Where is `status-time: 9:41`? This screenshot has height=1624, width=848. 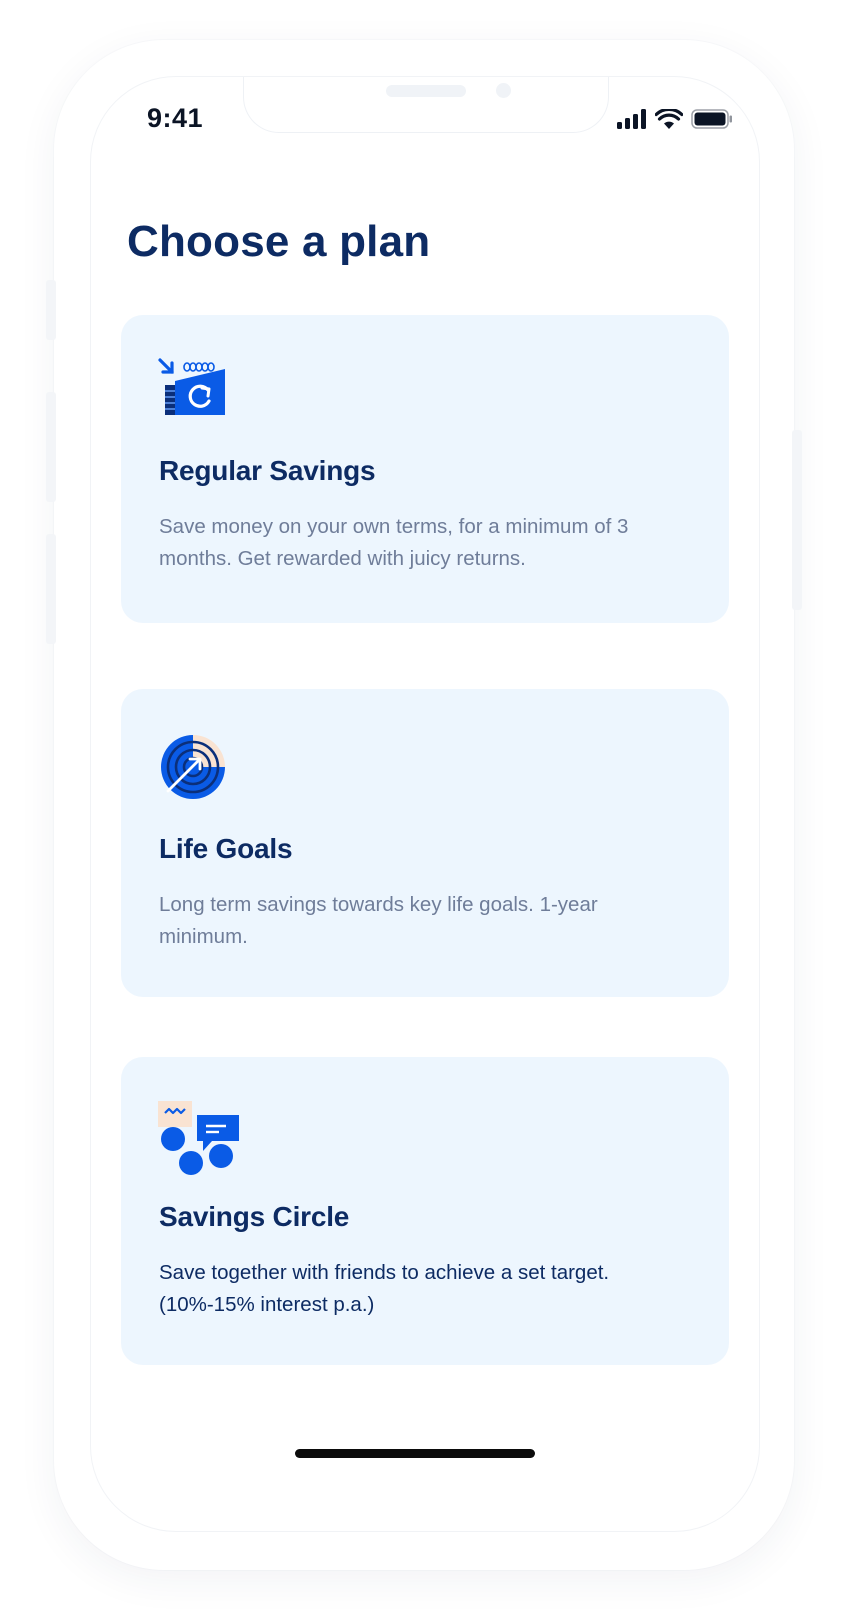
status-time: 9:41 is located at coordinates (175, 118).